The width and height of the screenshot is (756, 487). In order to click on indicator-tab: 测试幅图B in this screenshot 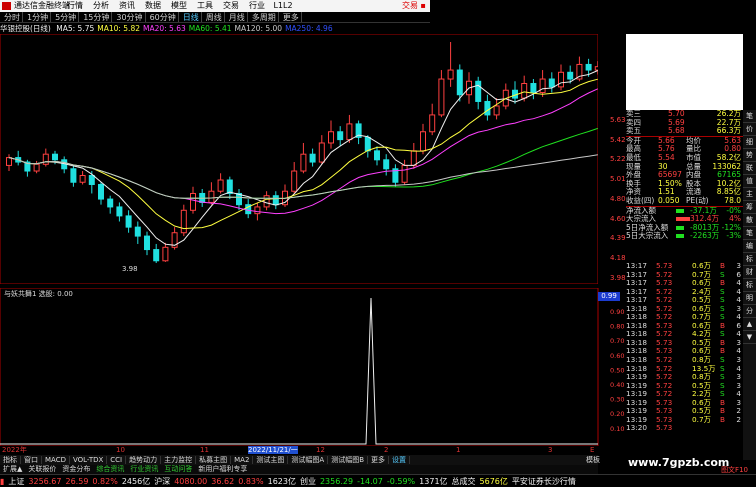, I will do `click(348, 460)`.